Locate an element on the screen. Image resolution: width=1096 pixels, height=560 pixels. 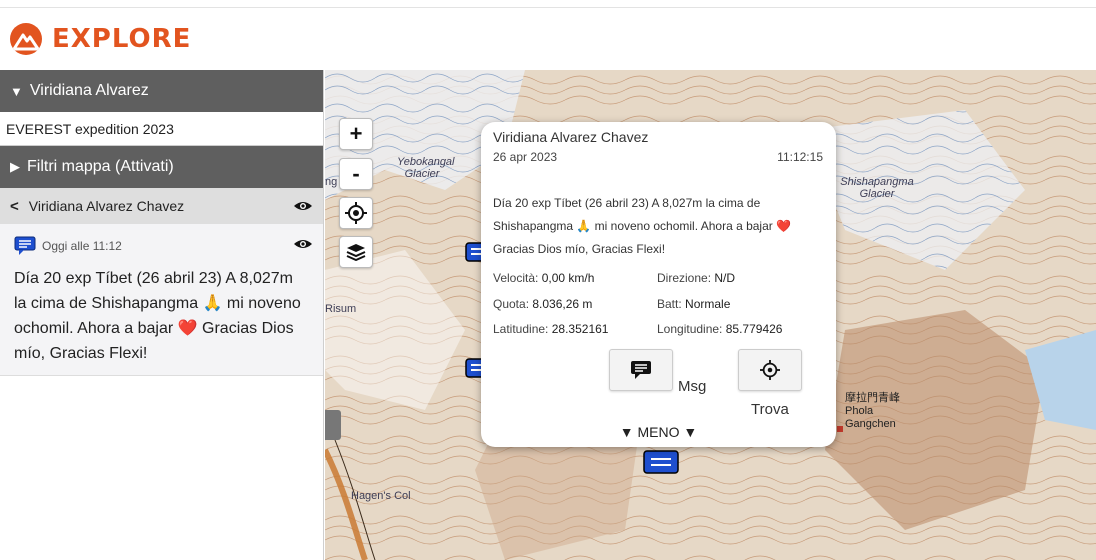
longitude-label: Longitudine: is located at coordinates (690, 329).